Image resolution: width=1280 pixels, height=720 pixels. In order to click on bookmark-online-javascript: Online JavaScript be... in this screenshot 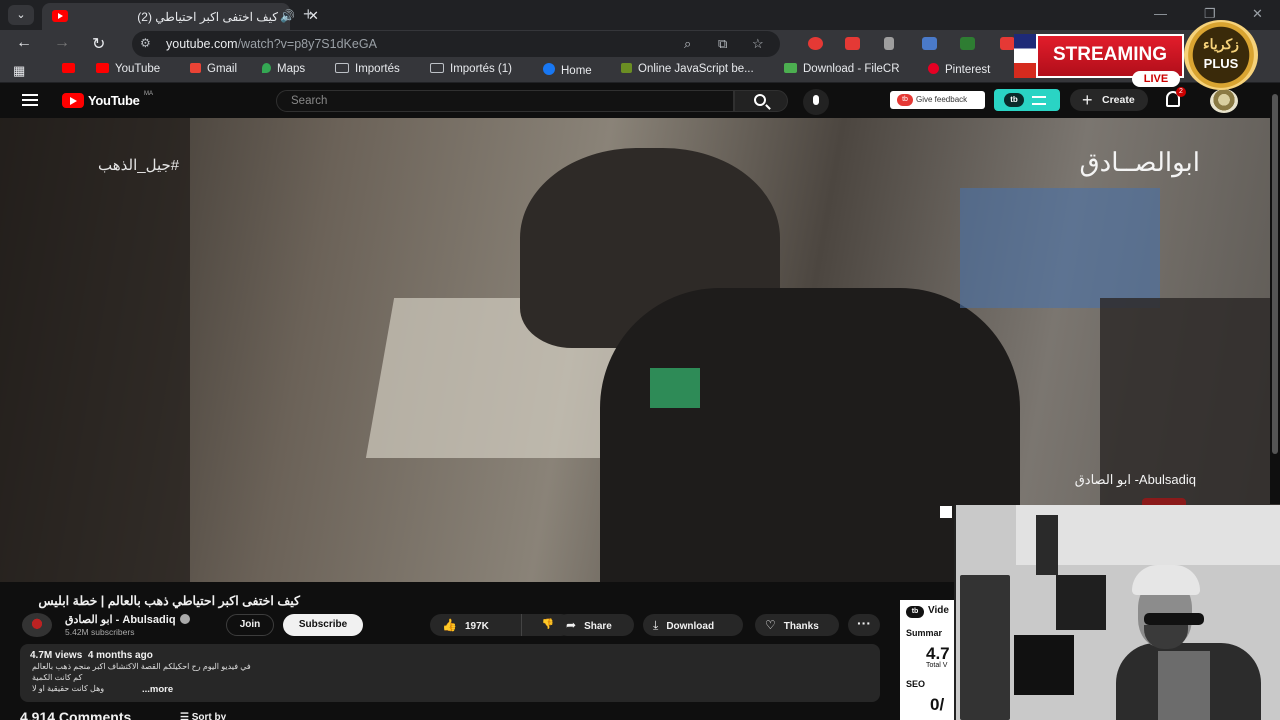, I will do `click(687, 69)`.